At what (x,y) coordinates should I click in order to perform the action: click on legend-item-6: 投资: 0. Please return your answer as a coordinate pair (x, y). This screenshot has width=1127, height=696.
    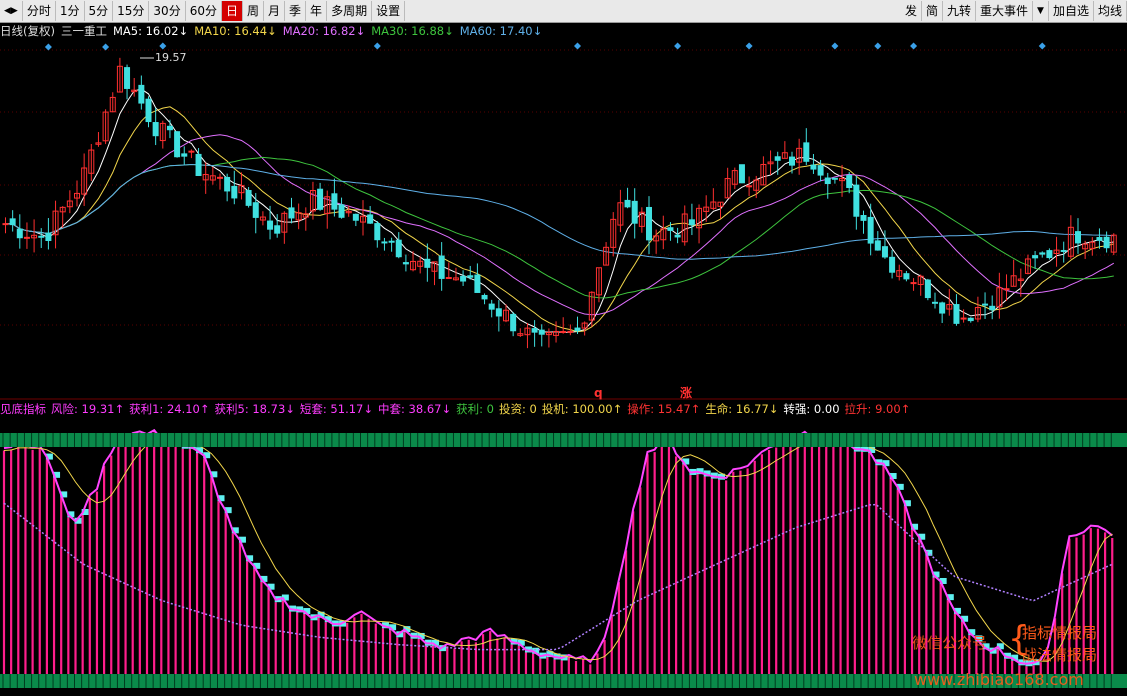
    Looking at the image, I should click on (517, 409).